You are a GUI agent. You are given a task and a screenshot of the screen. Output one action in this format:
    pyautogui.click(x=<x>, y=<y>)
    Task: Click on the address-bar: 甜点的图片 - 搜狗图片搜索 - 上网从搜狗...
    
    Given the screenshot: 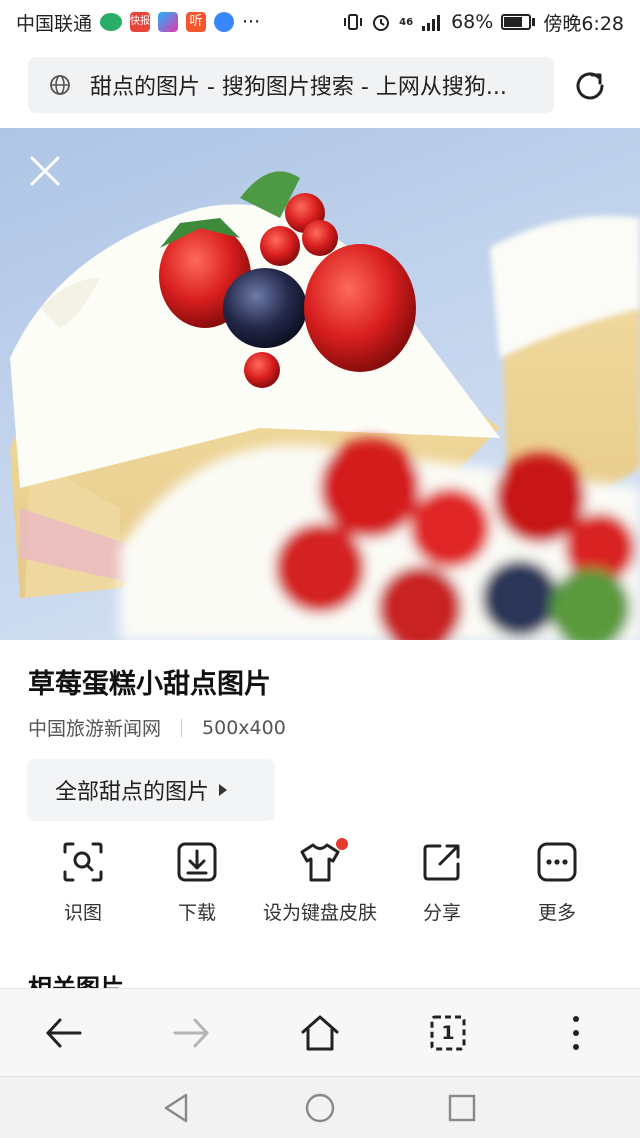 What is the action you would take?
    pyautogui.click(x=291, y=85)
    